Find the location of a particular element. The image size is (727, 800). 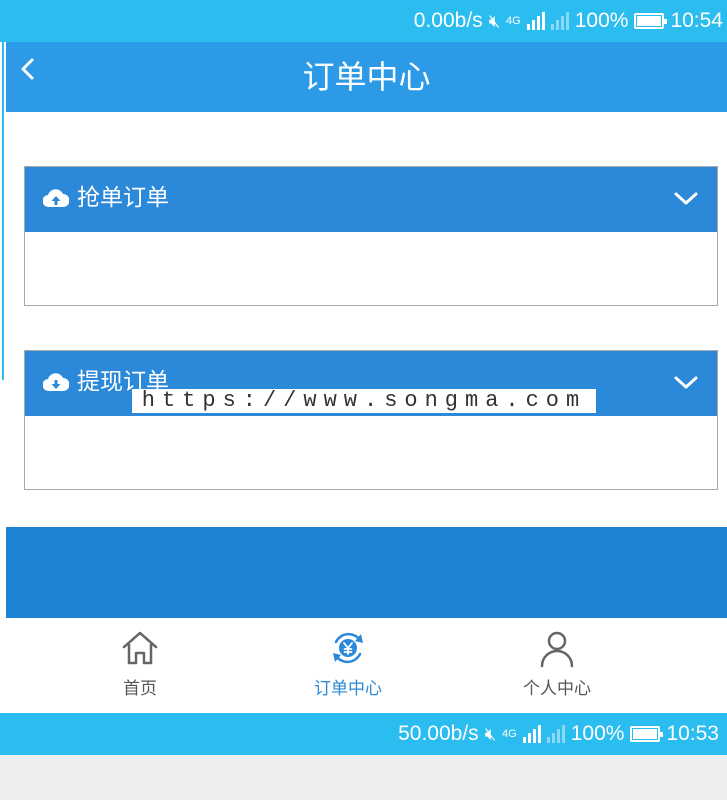

cloud-download-icon is located at coordinates (56, 382).